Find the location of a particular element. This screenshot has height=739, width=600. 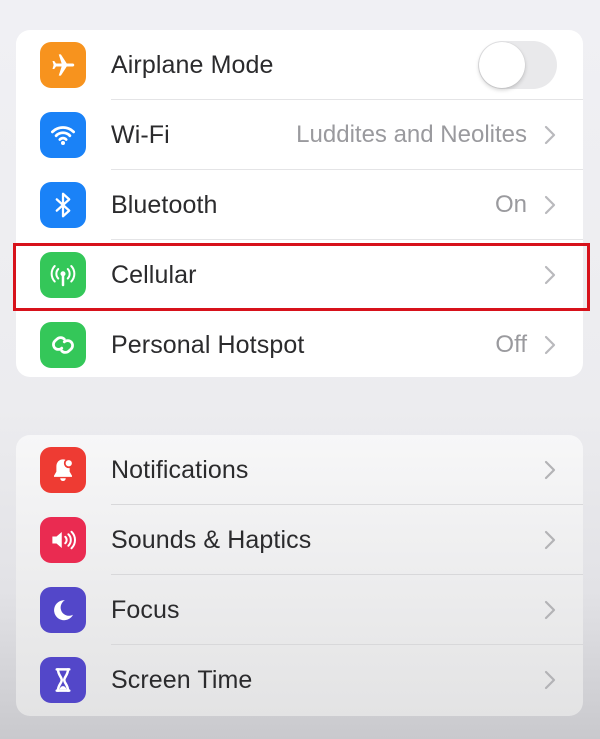

row-airplane-mode: Airplane Mode is located at coordinates (299, 65).